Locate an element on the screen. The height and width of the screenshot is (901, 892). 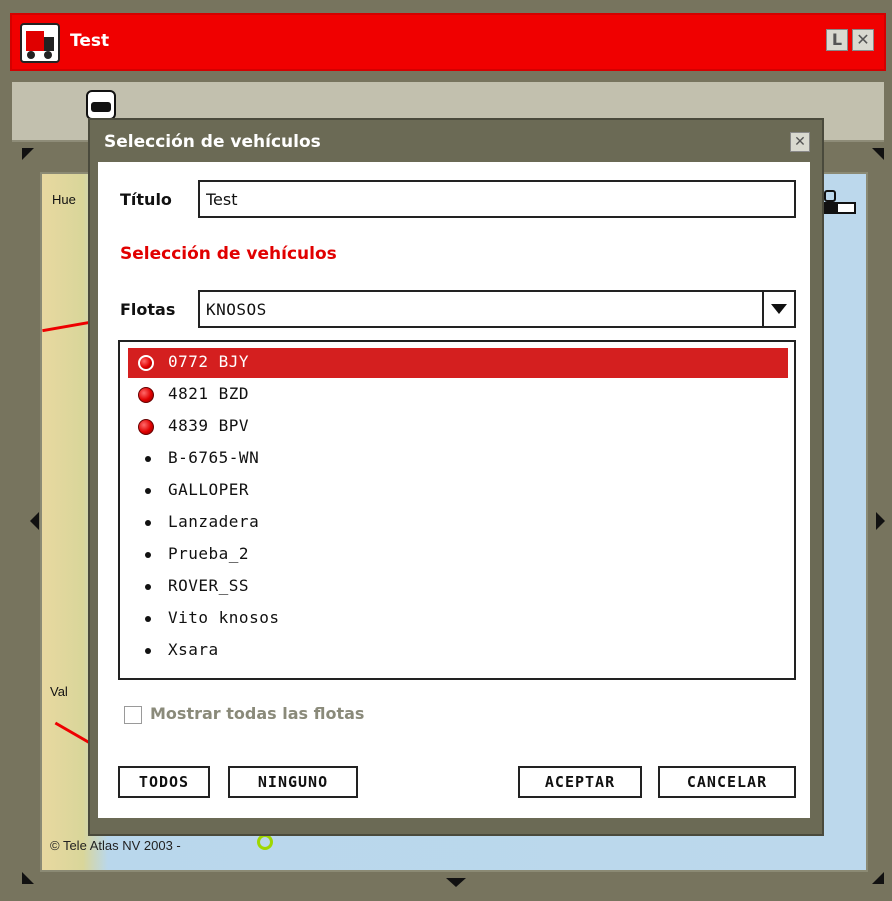
vehicle-name: Prueba_2 is located at coordinates (209, 553).